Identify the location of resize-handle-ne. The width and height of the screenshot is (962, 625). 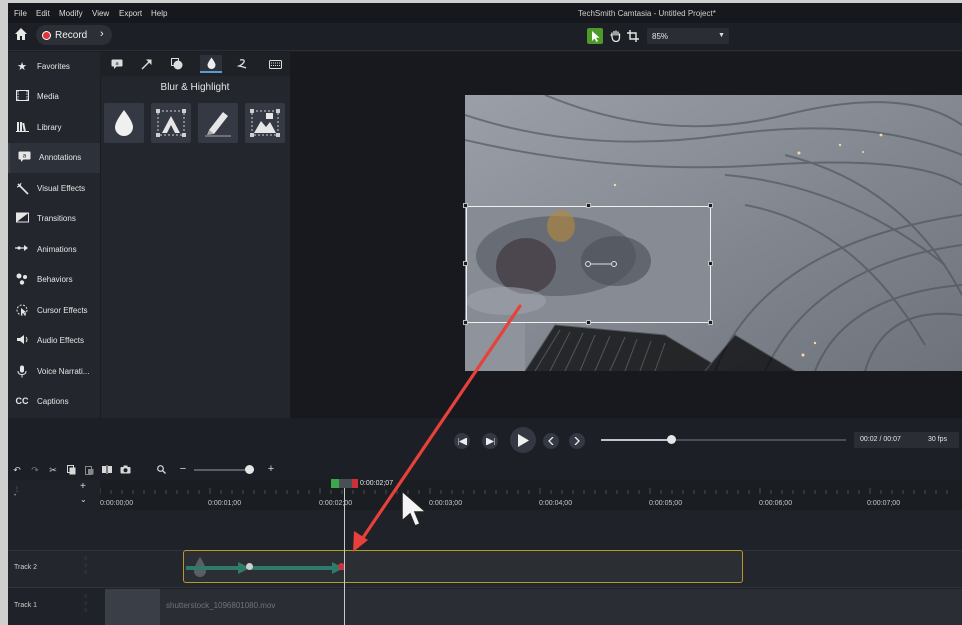
(710, 205).